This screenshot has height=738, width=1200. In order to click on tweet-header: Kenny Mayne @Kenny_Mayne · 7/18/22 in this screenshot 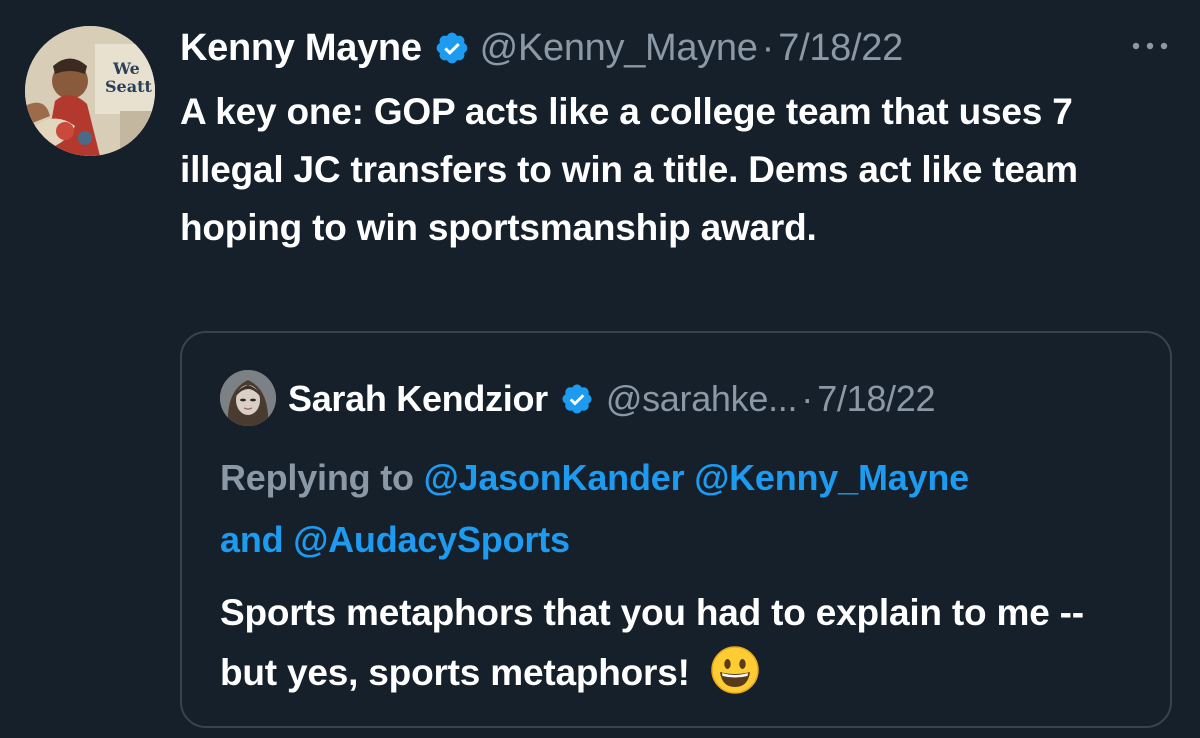, I will do `click(541, 48)`.